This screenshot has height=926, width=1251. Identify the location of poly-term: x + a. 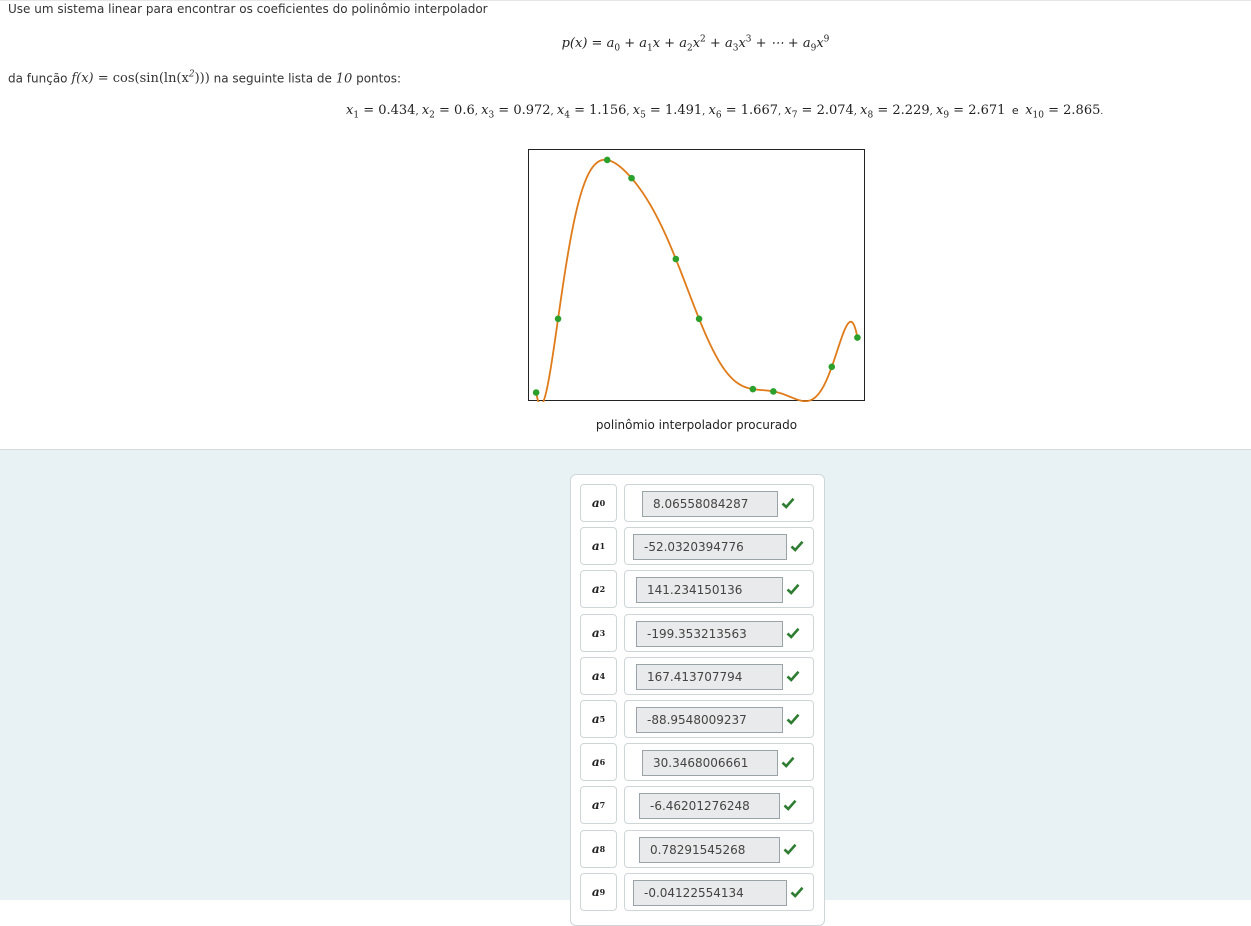
(669, 44).